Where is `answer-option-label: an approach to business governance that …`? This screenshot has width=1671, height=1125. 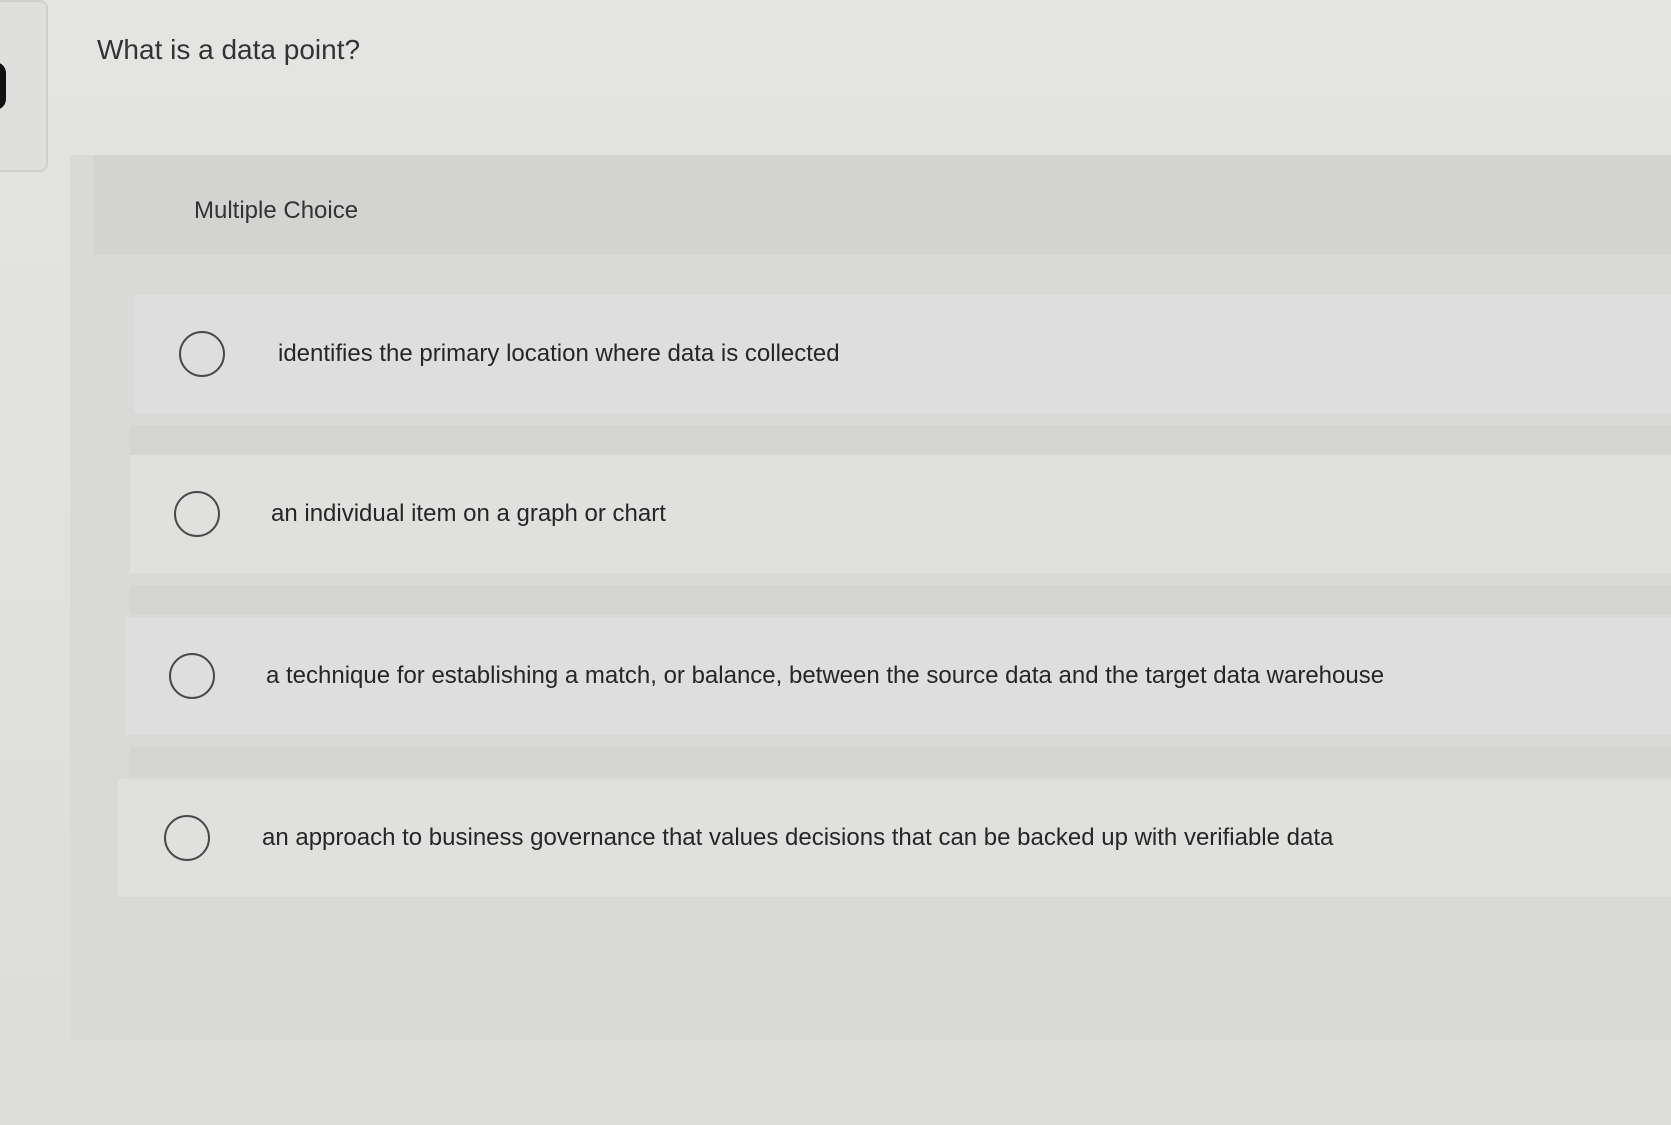 answer-option-label: an approach to business governance that … is located at coordinates (798, 837).